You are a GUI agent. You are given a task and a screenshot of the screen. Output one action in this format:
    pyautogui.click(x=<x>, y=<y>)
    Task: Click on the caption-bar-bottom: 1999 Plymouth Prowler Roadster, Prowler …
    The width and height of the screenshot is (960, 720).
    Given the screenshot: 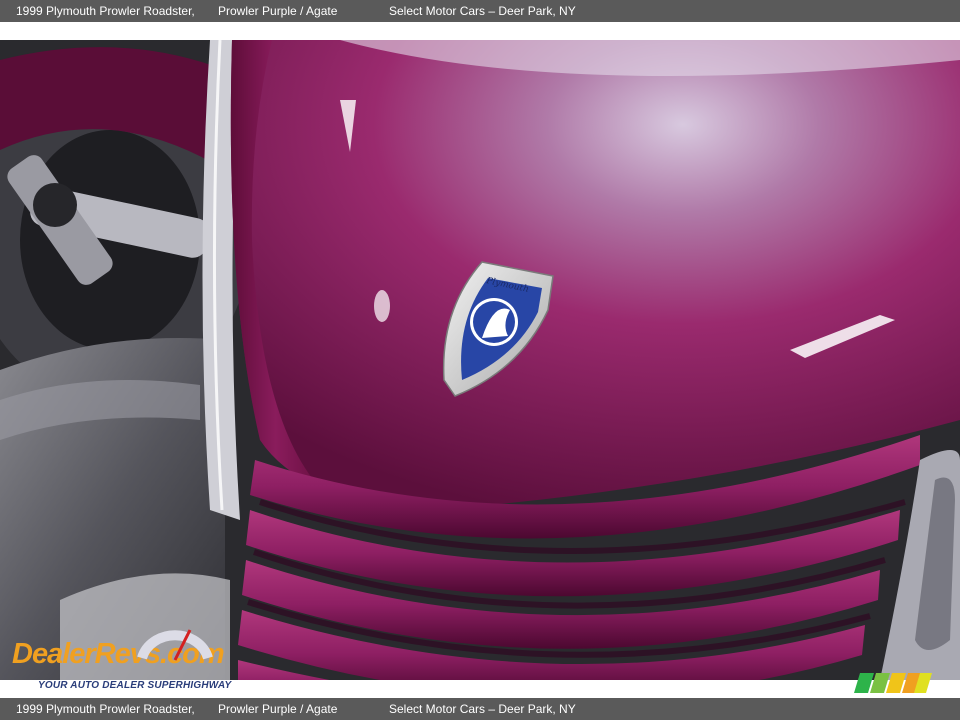 What is the action you would take?
    pyautogui.click(x=480, y=709)
    